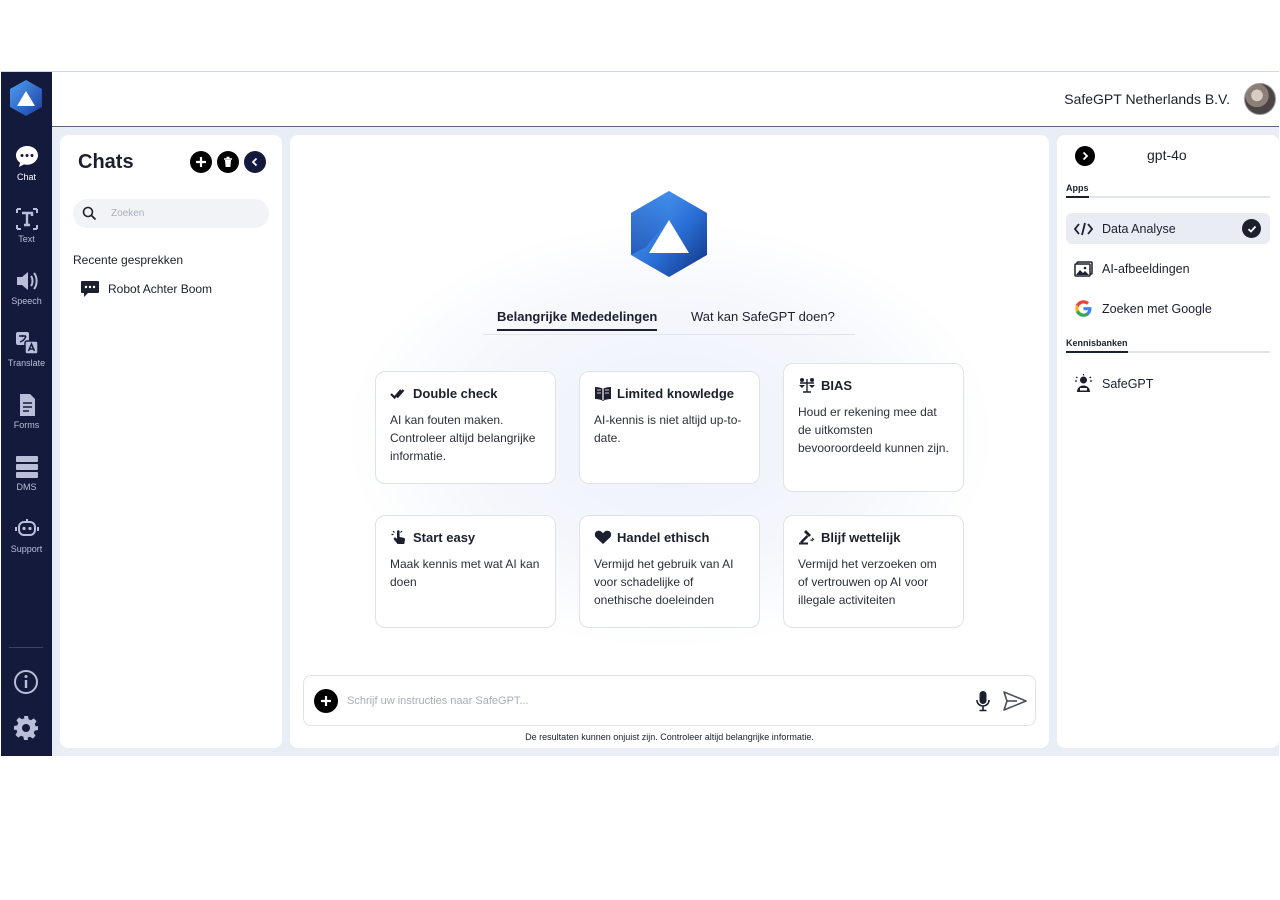 The image size is (1280, 900). What do you see at coordinates (106, 162) in the screenshot?
I see `chats-title: Chats` at bounding box center [106, 162].